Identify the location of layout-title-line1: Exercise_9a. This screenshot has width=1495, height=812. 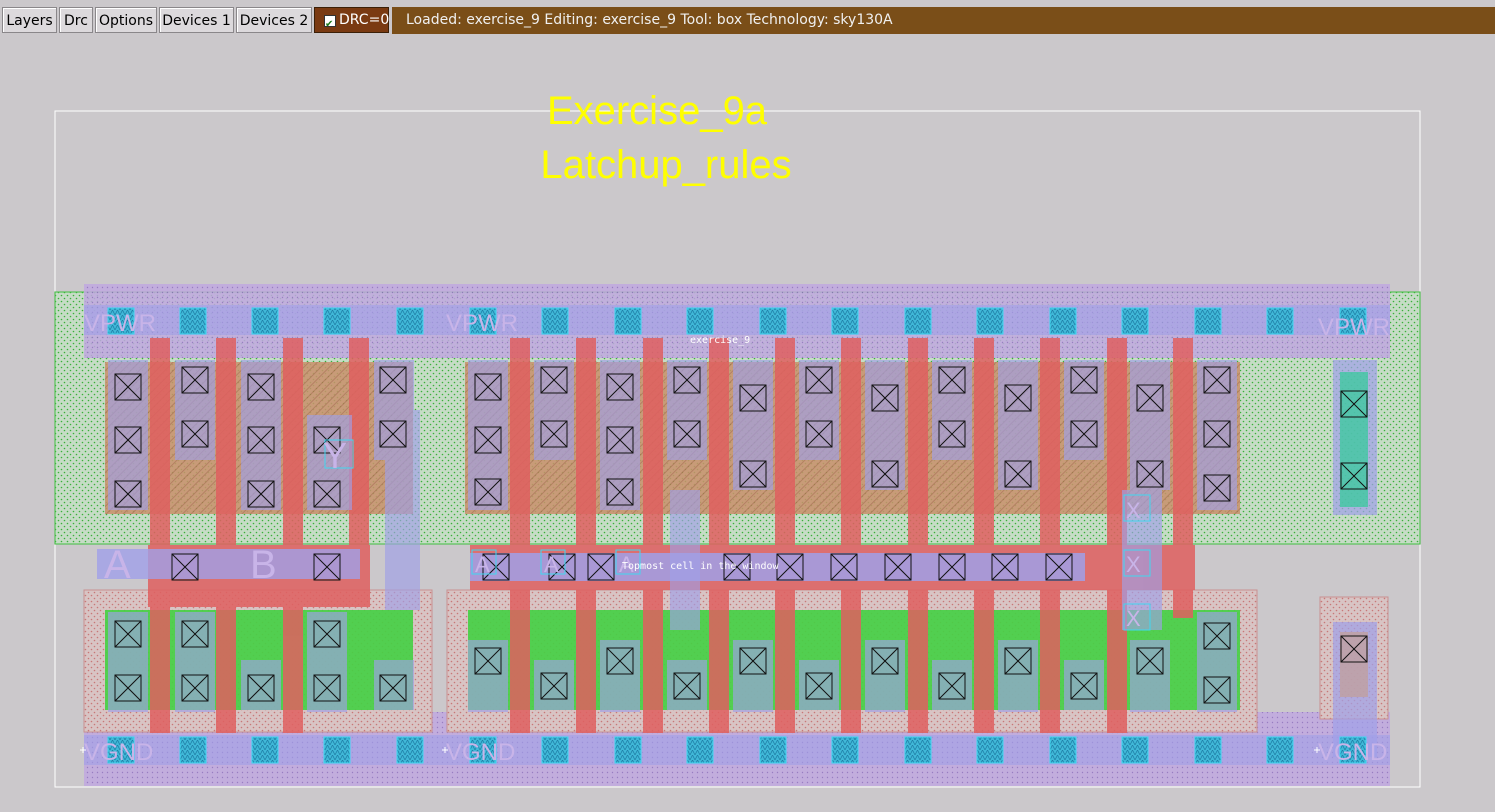
(657, 111).